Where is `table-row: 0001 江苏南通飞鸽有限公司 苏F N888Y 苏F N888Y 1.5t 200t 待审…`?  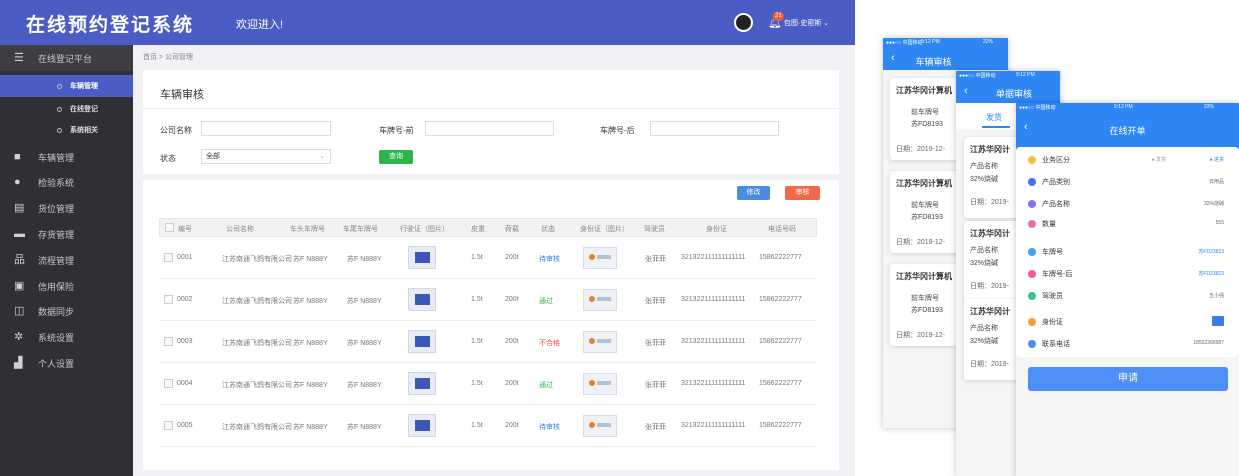
table-row: 0001 江苏南通飞鸽有限公司 苏F N888Y 苏F N888Y 1.5t 200t 待审… is located at coordinates (488, 258).